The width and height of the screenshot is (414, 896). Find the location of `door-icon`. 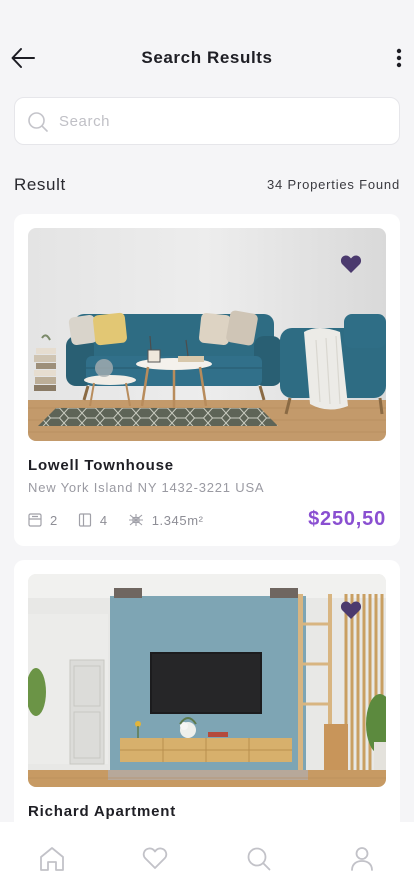

door-icon is located at coordinates (84, 520).